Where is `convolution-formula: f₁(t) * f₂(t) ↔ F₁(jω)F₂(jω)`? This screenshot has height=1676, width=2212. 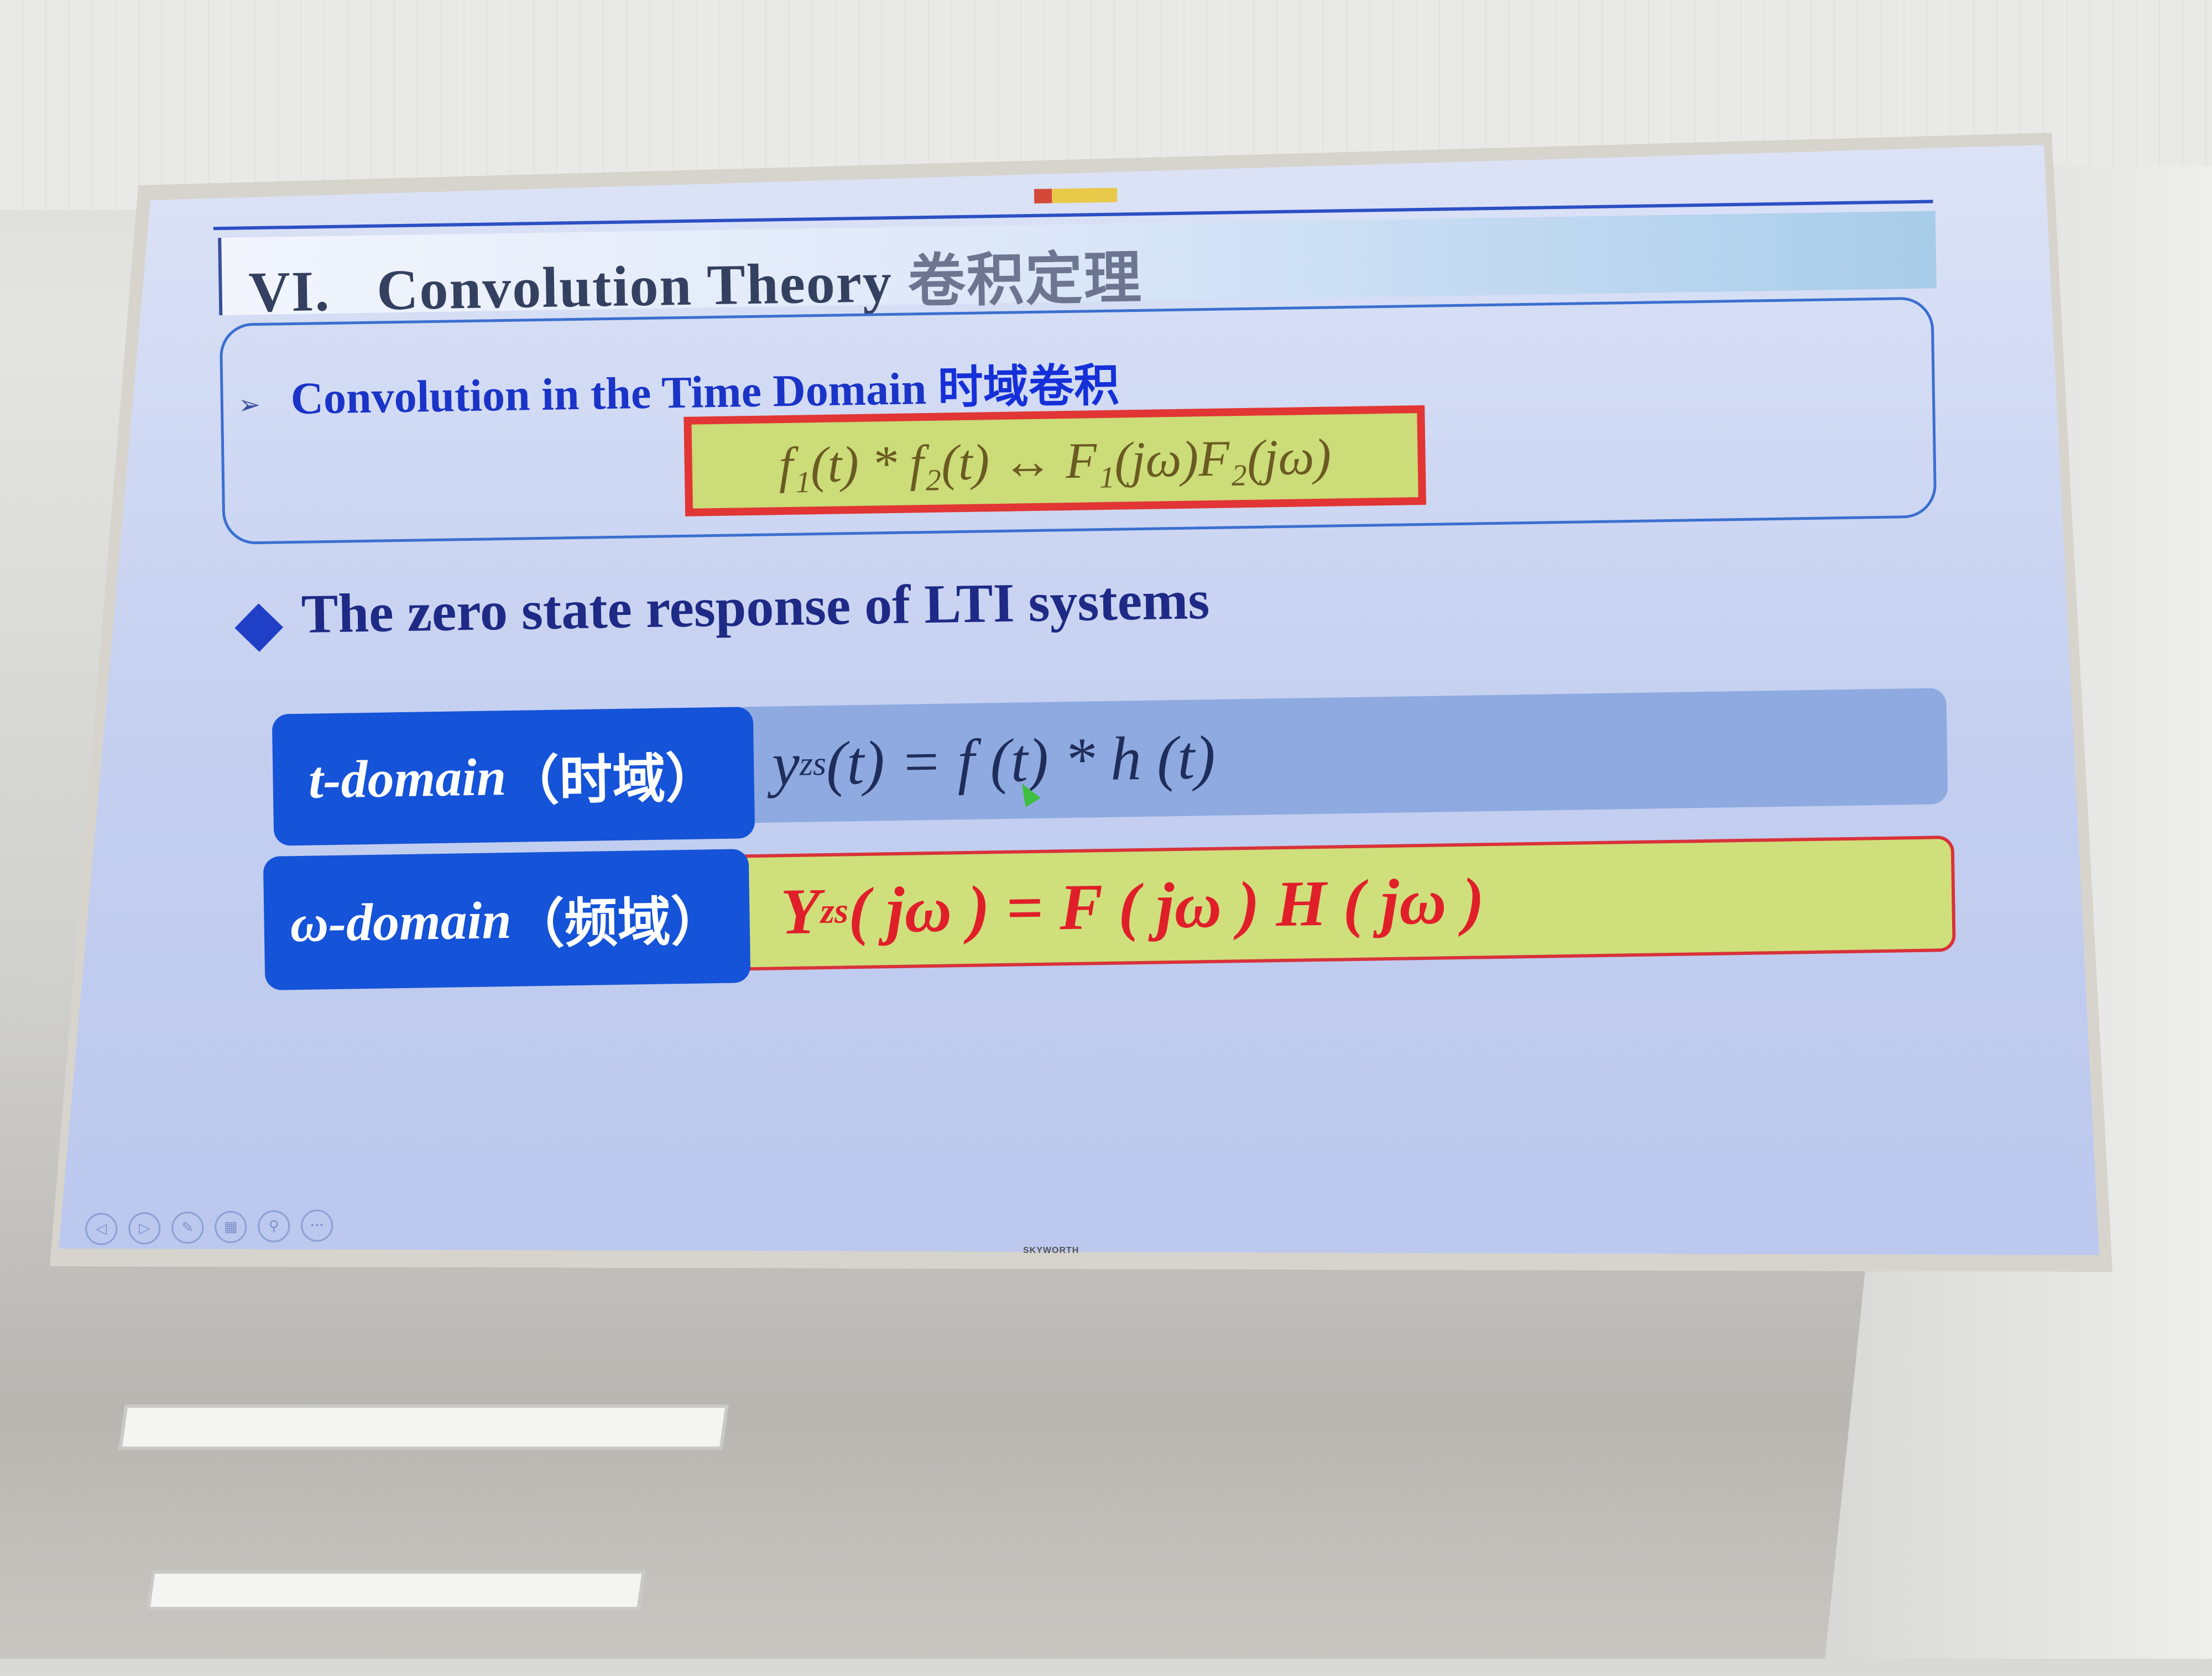
convolution-formula: f₁(t) * f₂(t) ↔ F₁(jω)F₂(jω) is located at coordinates (1055, 461).